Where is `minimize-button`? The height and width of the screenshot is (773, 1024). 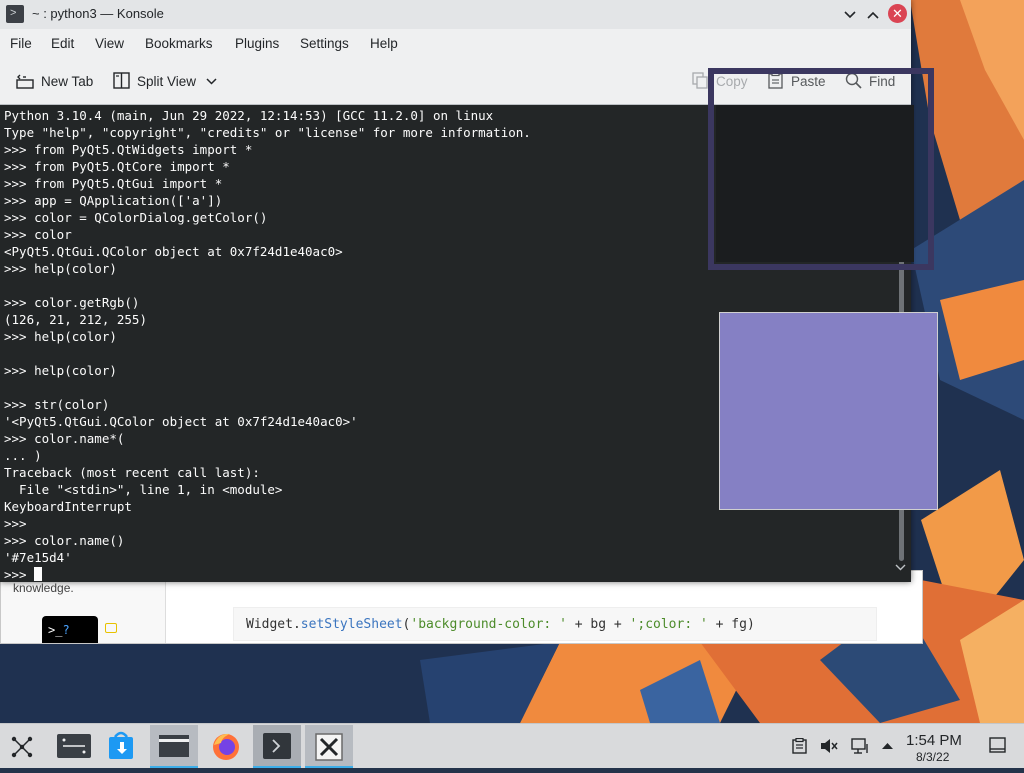 minimize-button is located at coordinates (850, 14).